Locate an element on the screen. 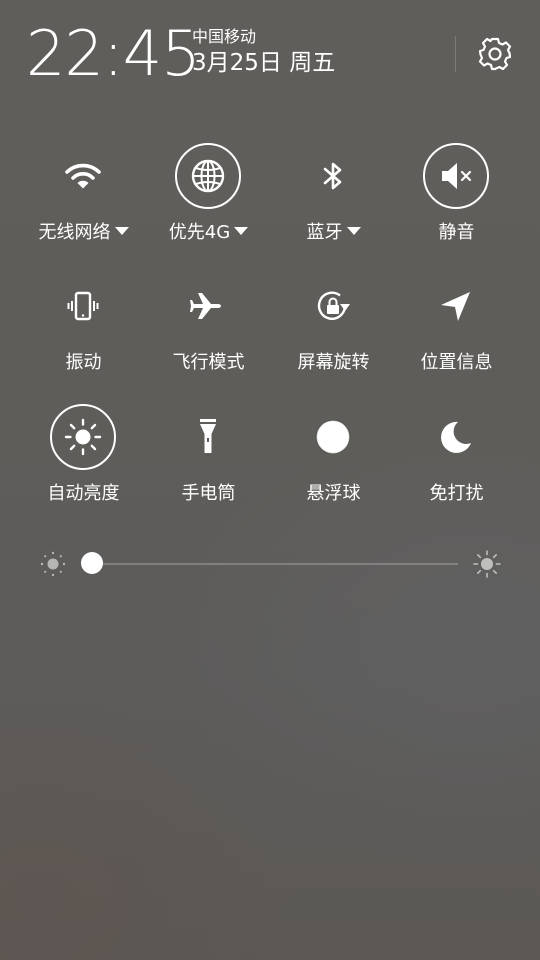 Image resolution: width=540 pixels, height=960 pixels. tile-rotation-lock-label: 屏幕旋转 is located at coordinates (333, 362).